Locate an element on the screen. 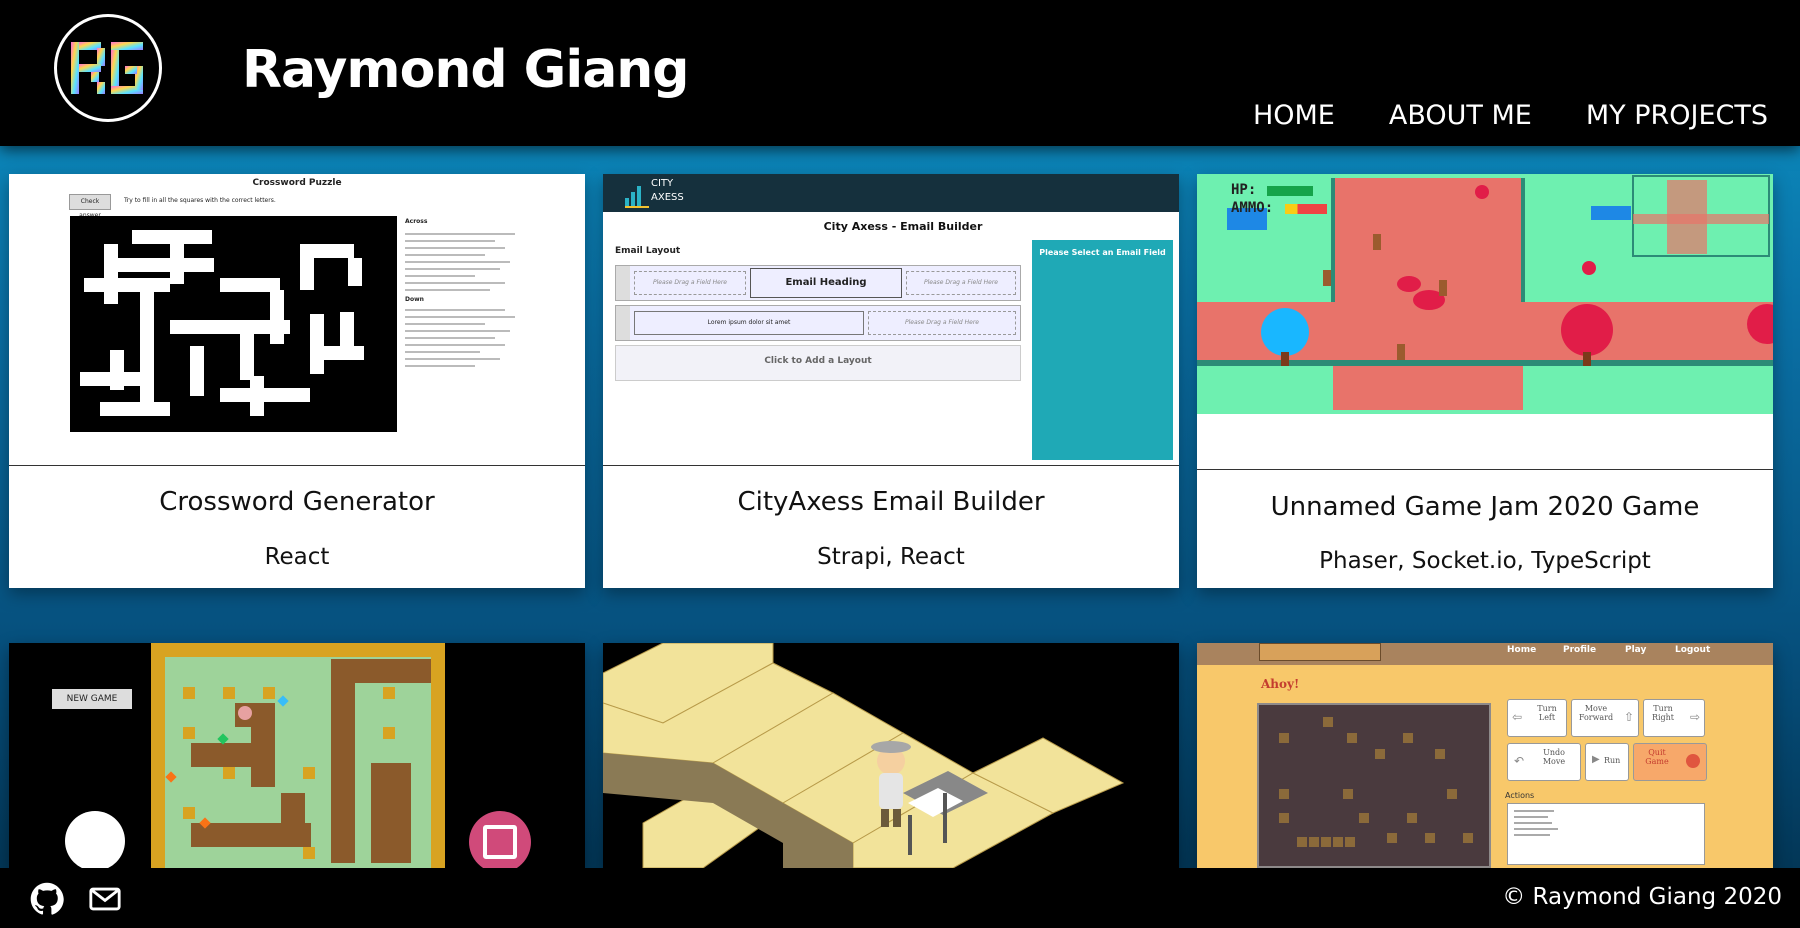 This screenshot has width=1800, height=928. site-footer: © Raymond Giang 2020 is located at coordinates (900, 898).